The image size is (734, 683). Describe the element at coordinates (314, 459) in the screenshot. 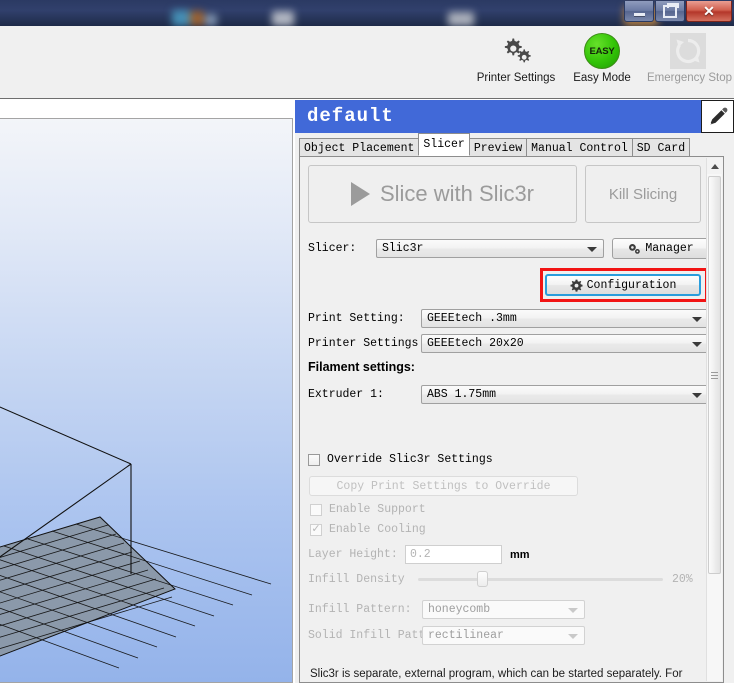

I see `override-checkbox` at that location.